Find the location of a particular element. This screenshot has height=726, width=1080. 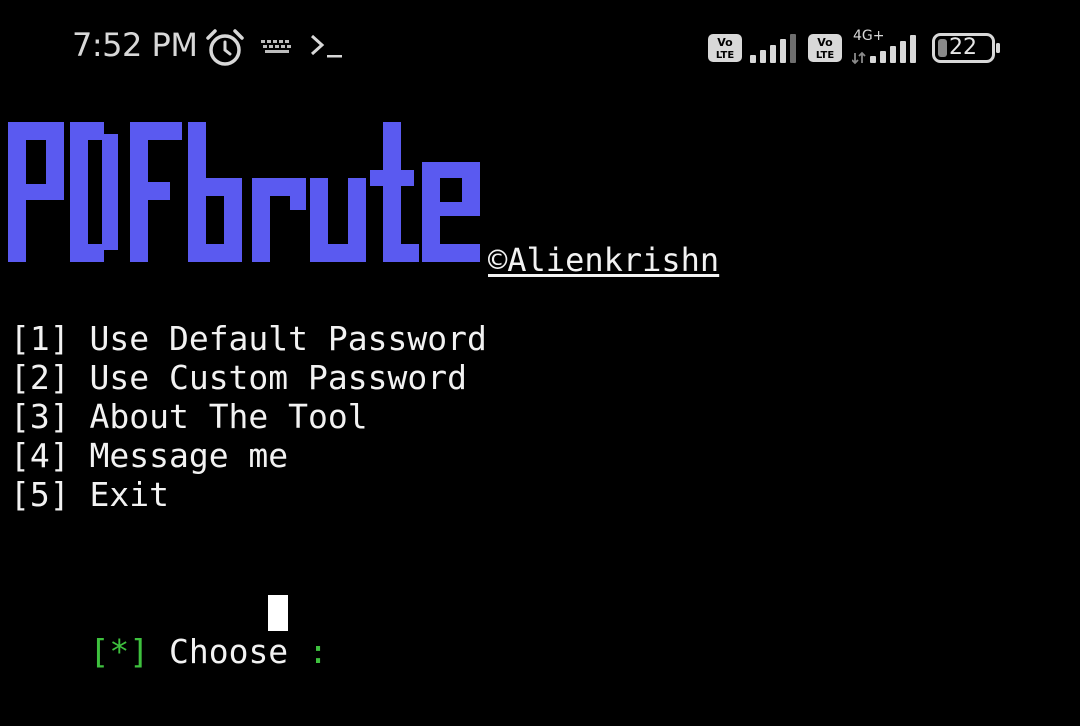

menu-item-label: About The Tool is located at coordinates (228, 416).